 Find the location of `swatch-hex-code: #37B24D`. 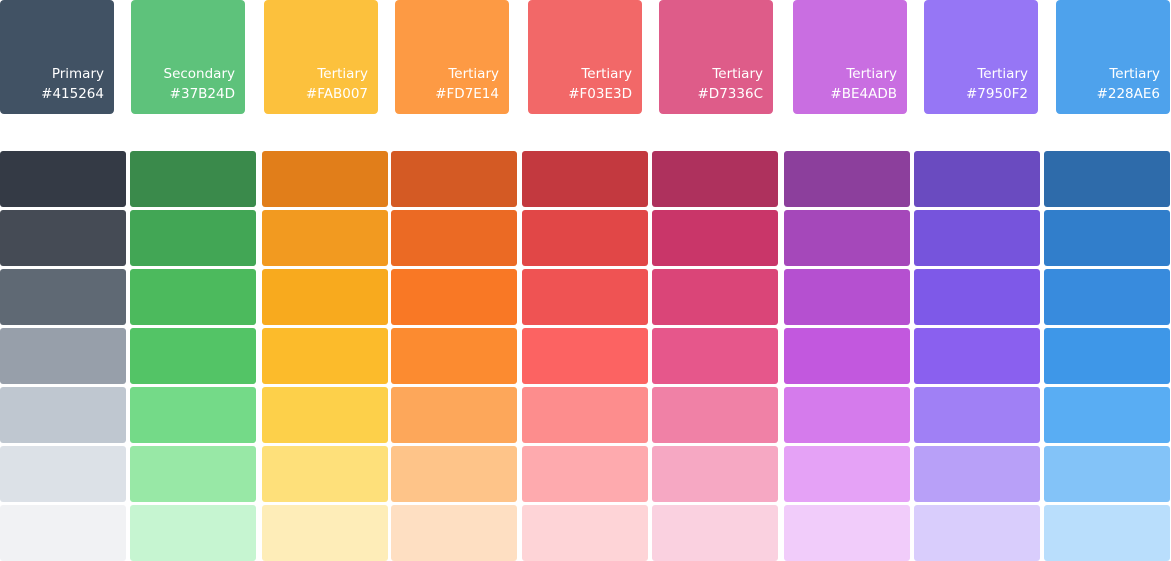

swatch-hex-code: #37B24D is located at coordinates (202, 94).